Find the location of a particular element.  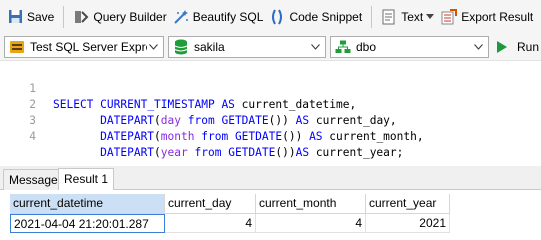

query-builder-icon is located at coordinates (81, 17).